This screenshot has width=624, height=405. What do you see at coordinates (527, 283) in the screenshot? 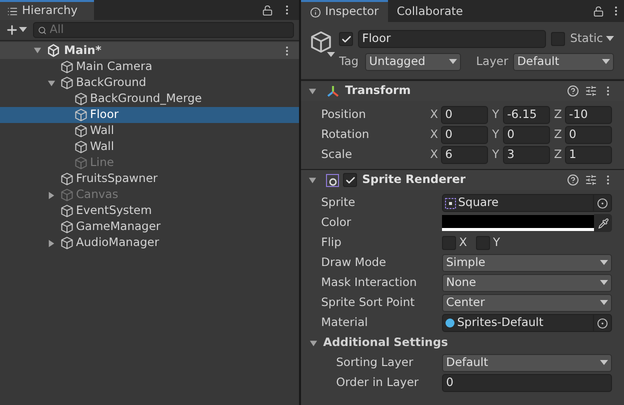
I see `dropdown-field: None` at bounding box center [527, 283].